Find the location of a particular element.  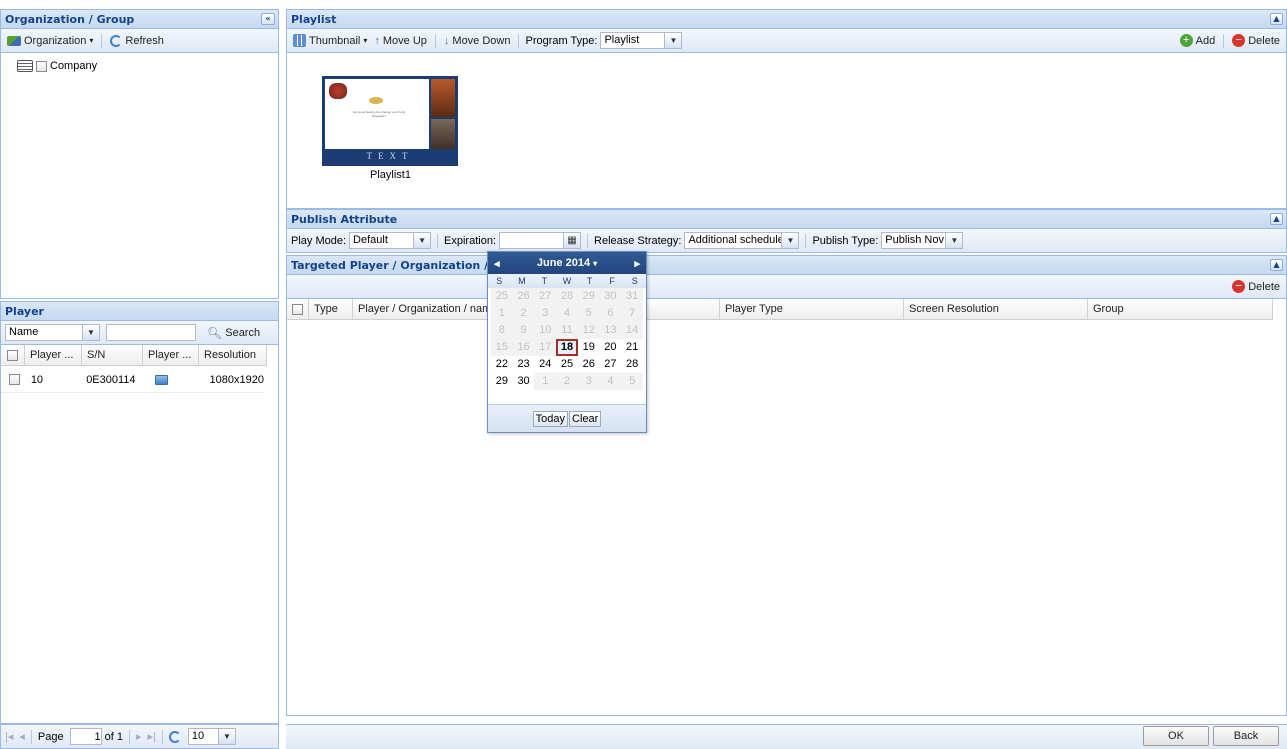

expiration-date-field: ▦ is located at coordinates (540, 240).